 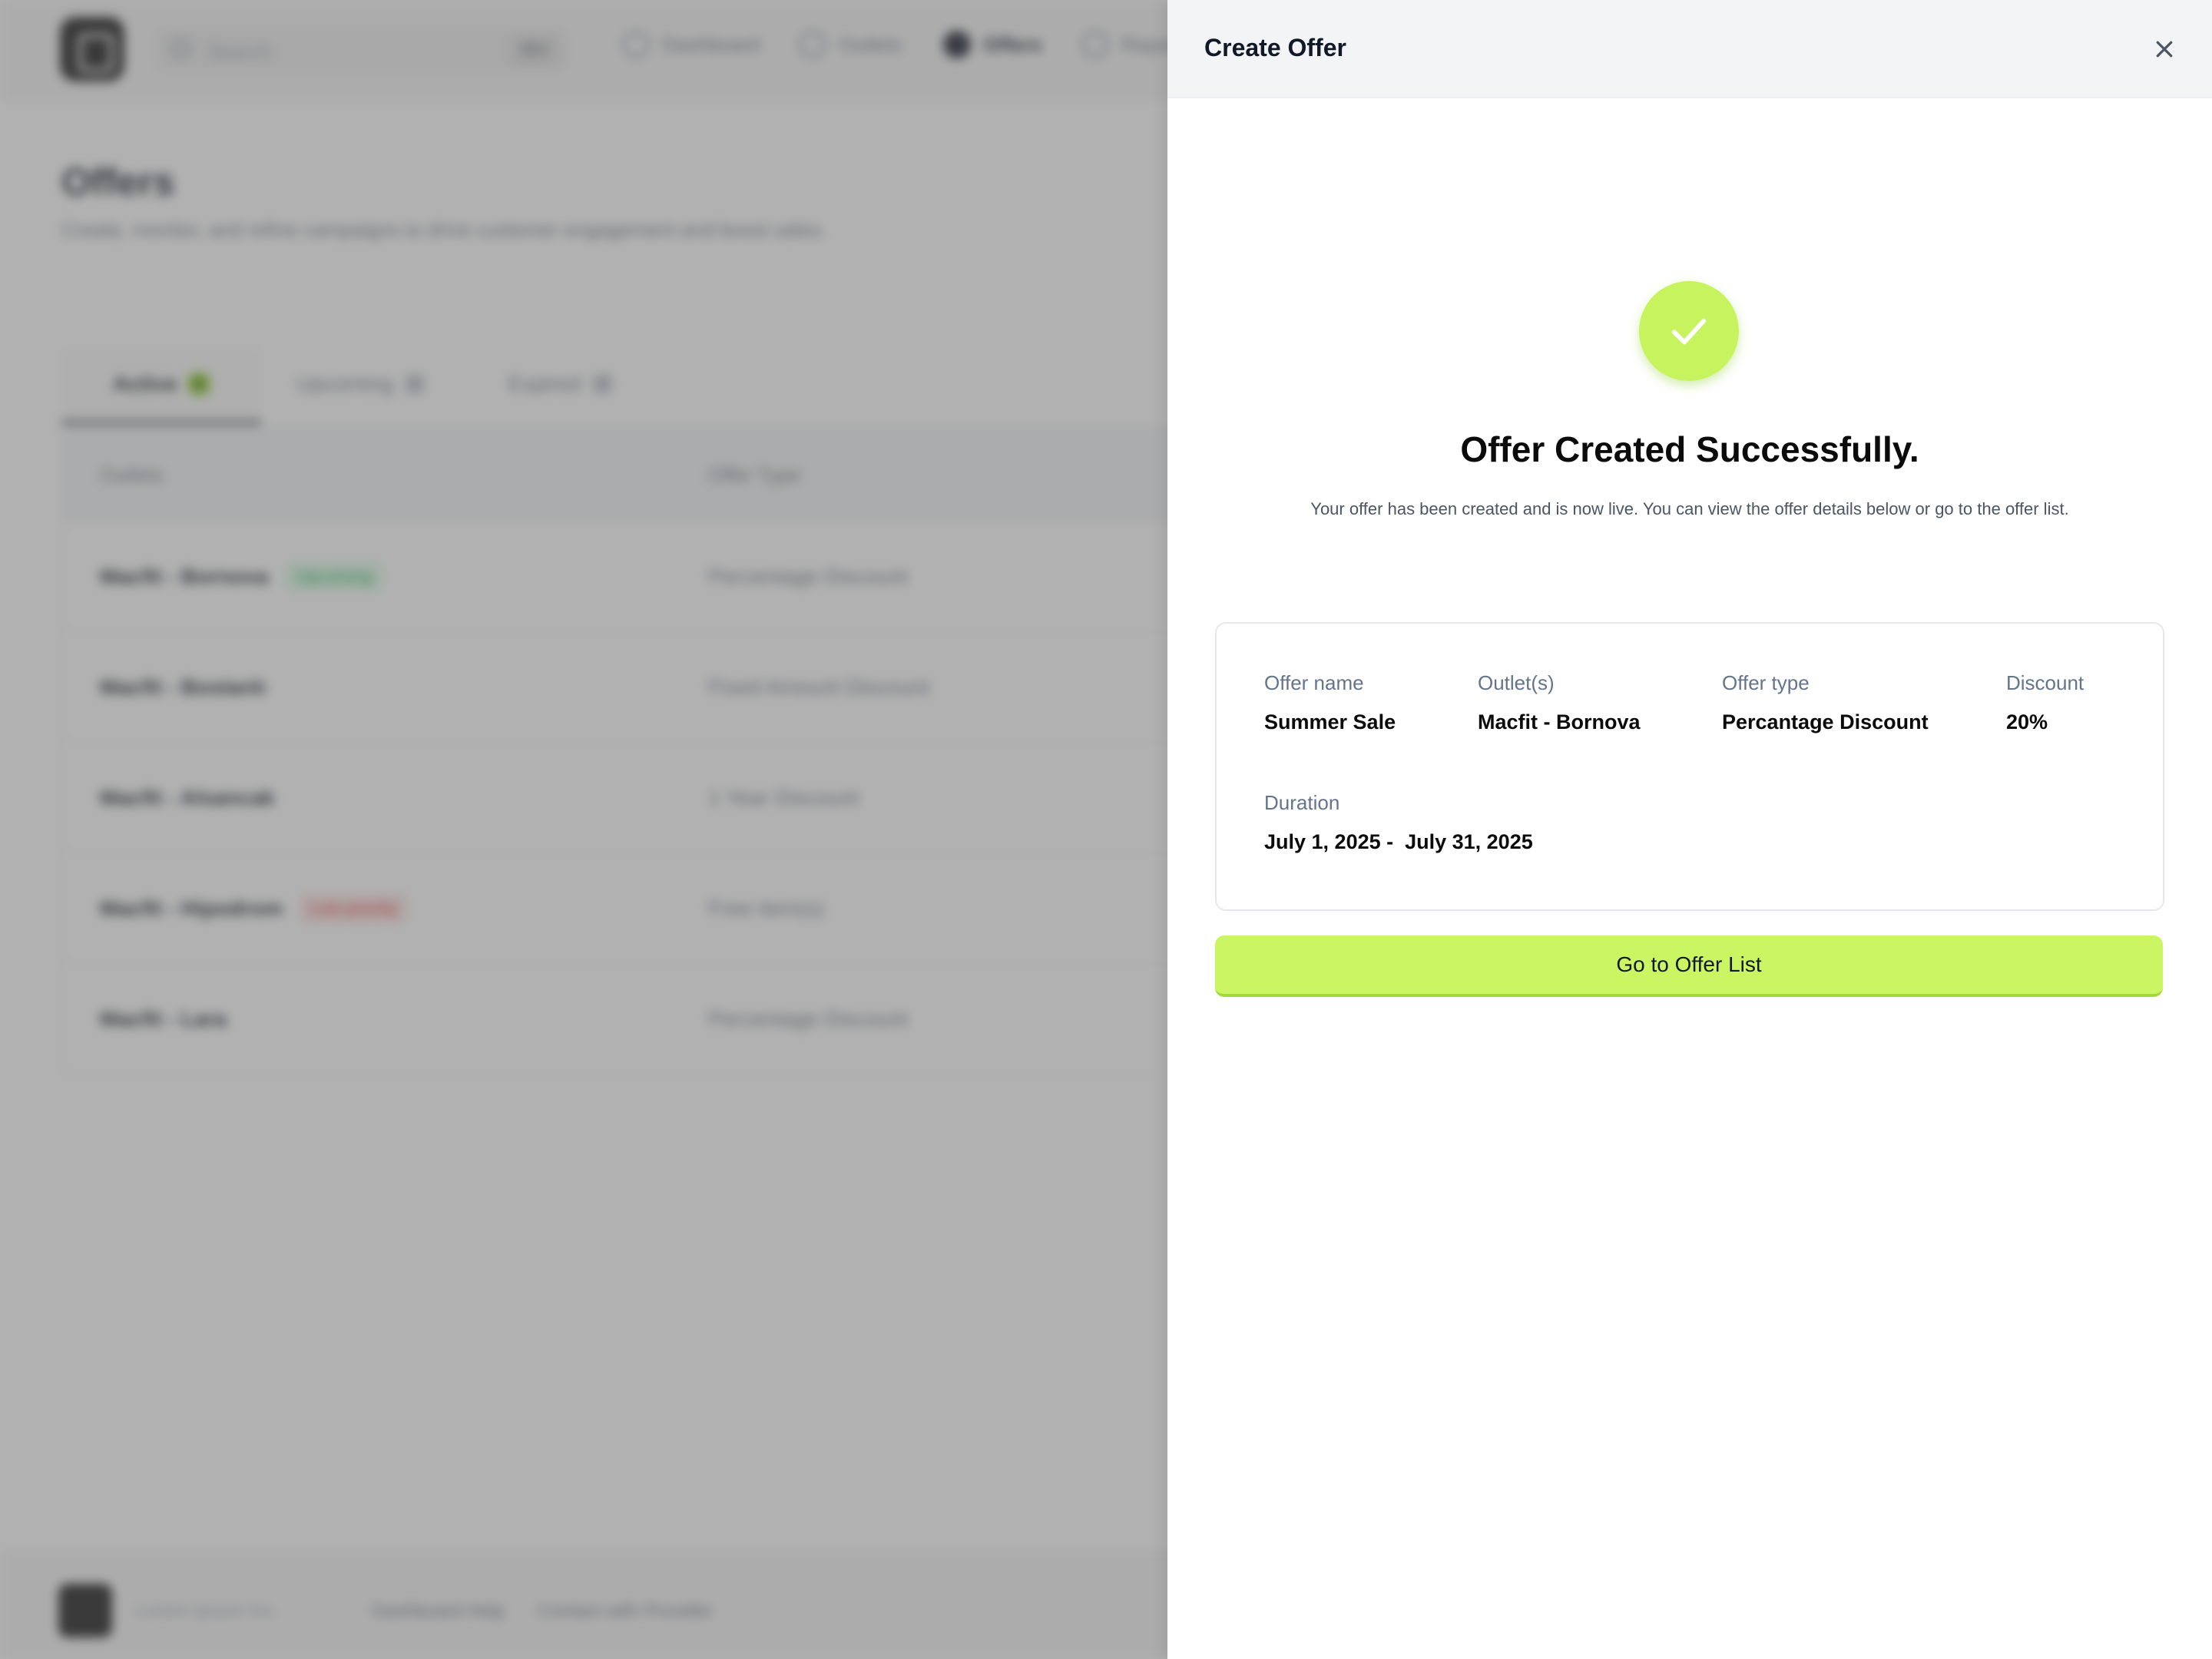 What do you see at coordinates (1314, 683) in the screenshot?
I see `detail-label: Offer name` at bounding box center [1314, 683].